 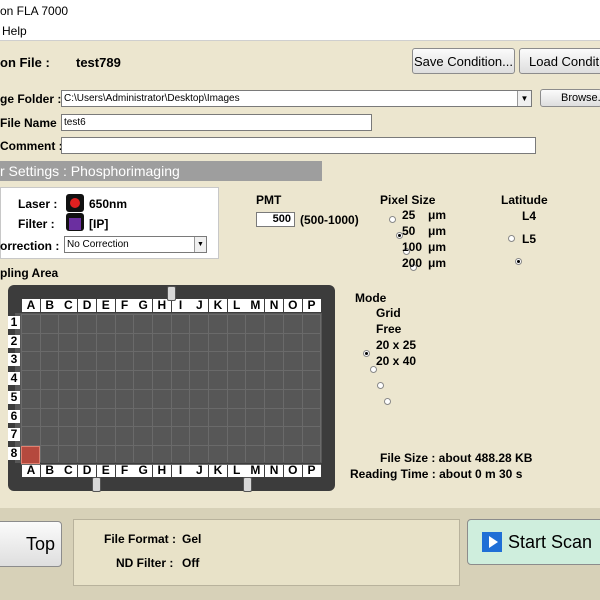 What do you see at coordinates (49, 470) in the screenshot?
I see `column-header-bottom-b: B` at bounding box center [49, 470].